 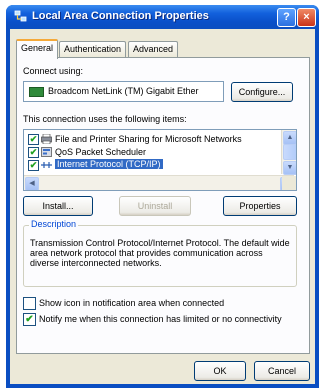 I want to click on list-item: ✔ QoS Packet Scheduler, so click(x=159, y=152).